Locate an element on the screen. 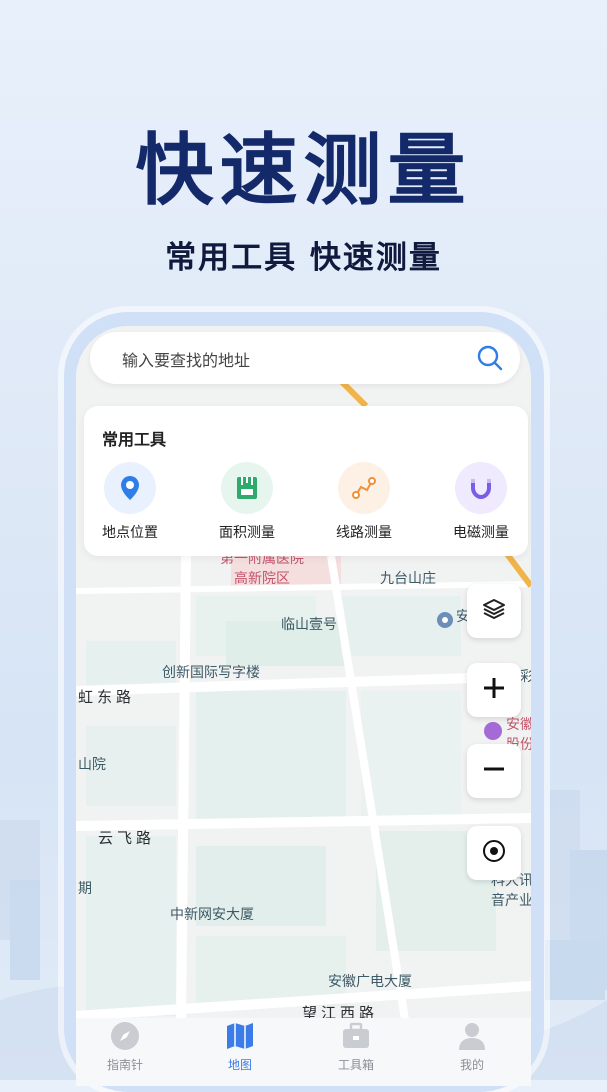  tab-compass: 指南针 is located at coordinates (125, 1046).